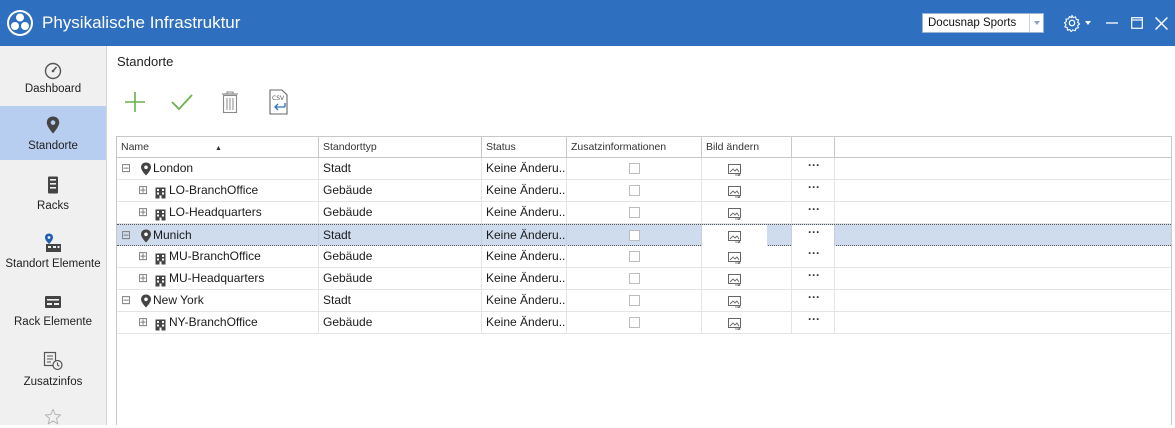 This screenshot has width=1175, height=428. I want to click on maximize-icon, so click(1137, 23).